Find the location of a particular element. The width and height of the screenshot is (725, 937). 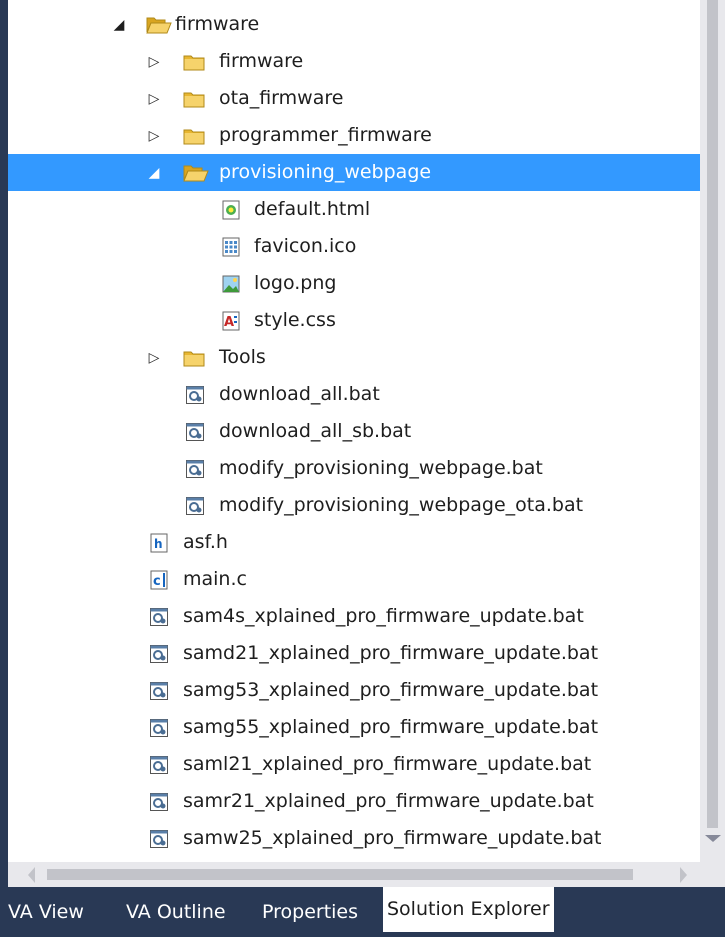

tree-row-sam4s-bat: sam4s_xplained_pro_firmware_update.bat is located at coordinates (354, 616).